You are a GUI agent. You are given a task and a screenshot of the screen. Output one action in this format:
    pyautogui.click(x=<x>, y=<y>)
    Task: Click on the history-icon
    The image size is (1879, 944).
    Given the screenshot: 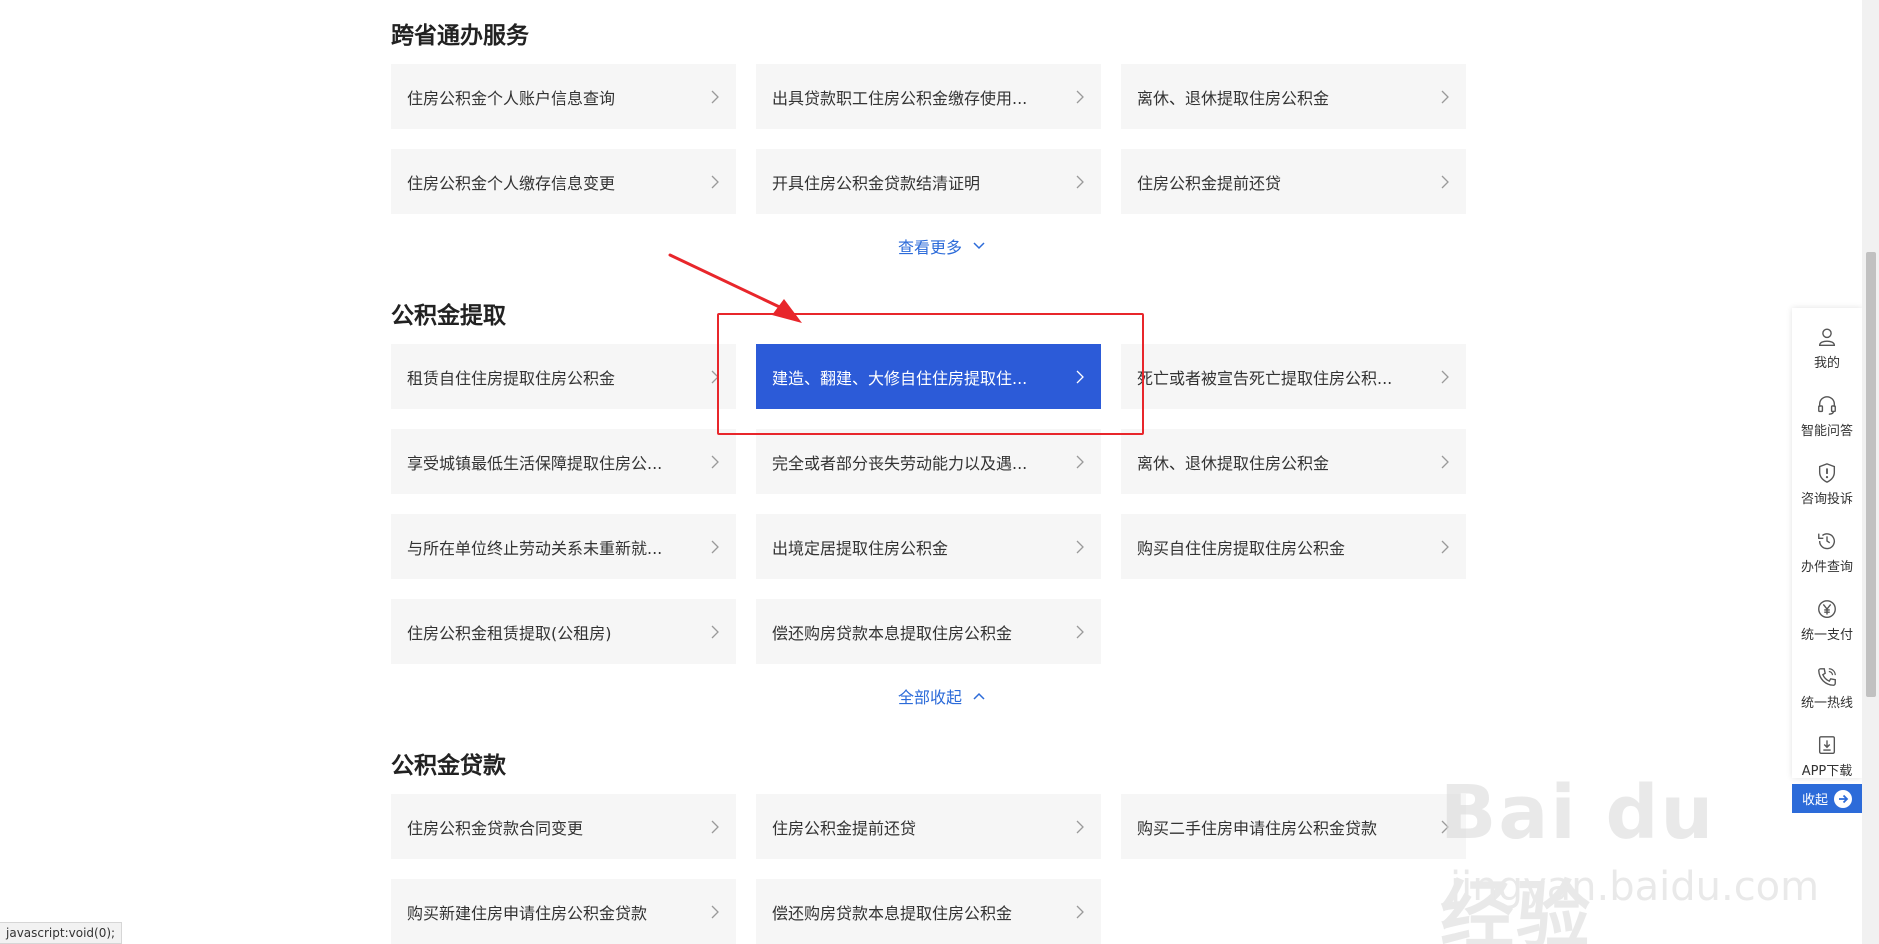 What is the action you would take?
    pyautogui.click(x=1826, y=540)
    